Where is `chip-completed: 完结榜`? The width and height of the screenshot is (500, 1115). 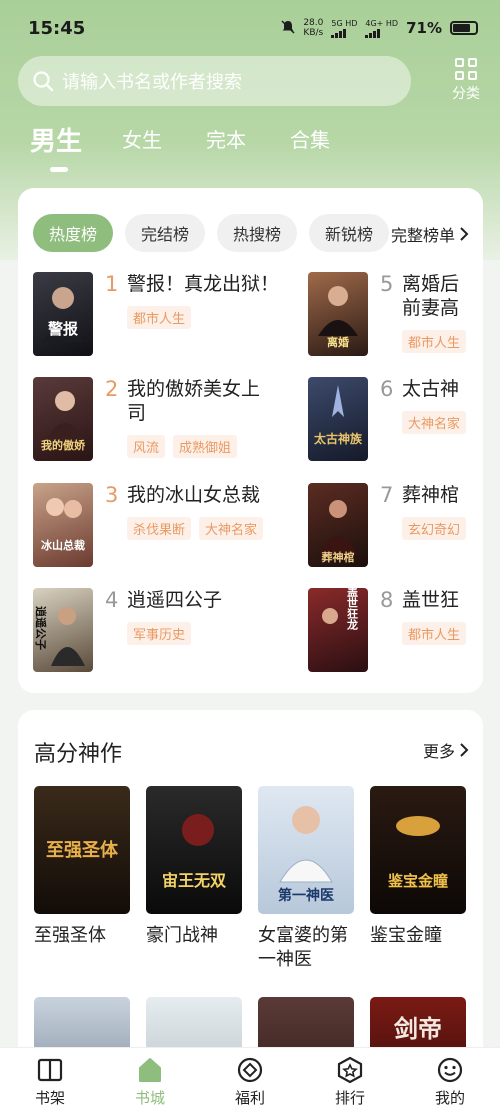 chip-completed: 完结榜 is located at coordinates (165, 233).